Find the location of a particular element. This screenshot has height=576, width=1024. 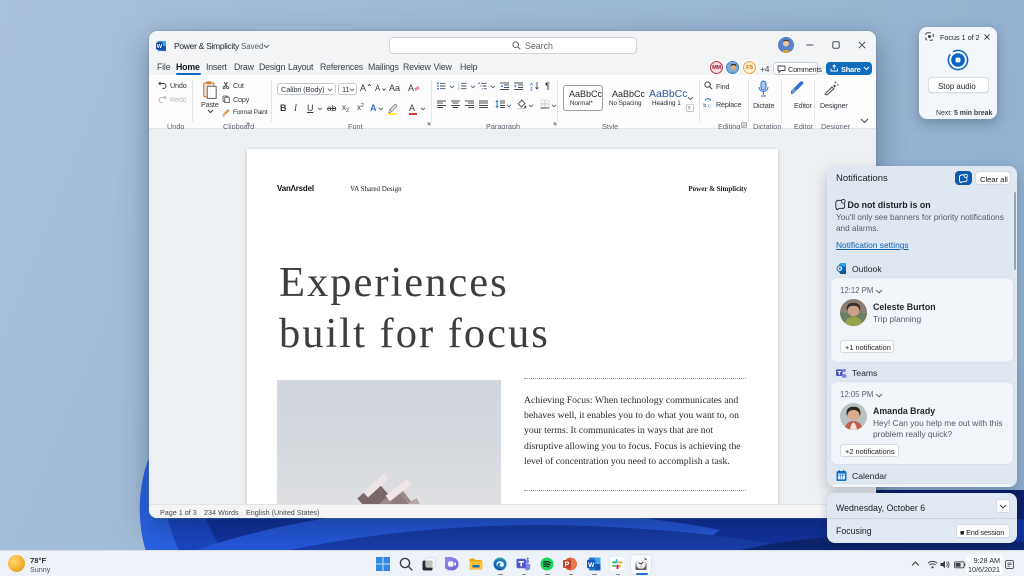

svg-text: Z is located at coordinates (531, 89).